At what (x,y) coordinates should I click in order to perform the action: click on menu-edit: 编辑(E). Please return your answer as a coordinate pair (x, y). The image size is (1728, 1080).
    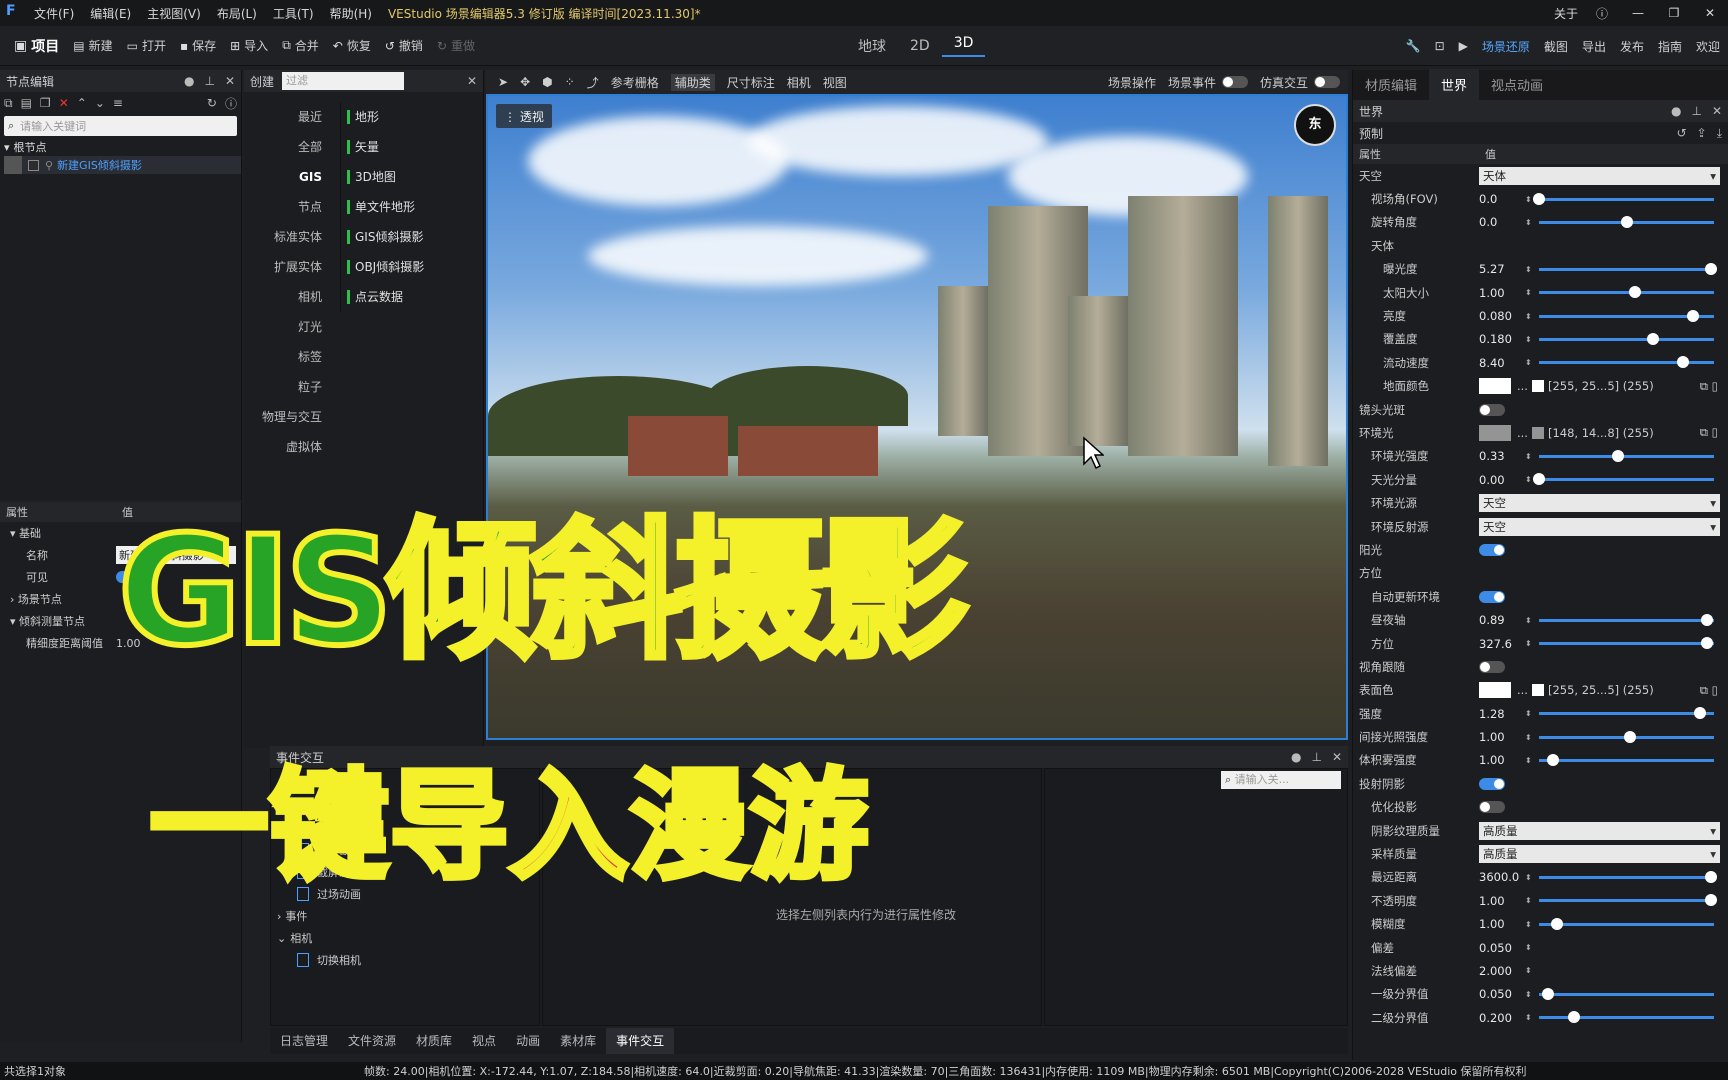
    Looking at the image, I should click on (110, 13).